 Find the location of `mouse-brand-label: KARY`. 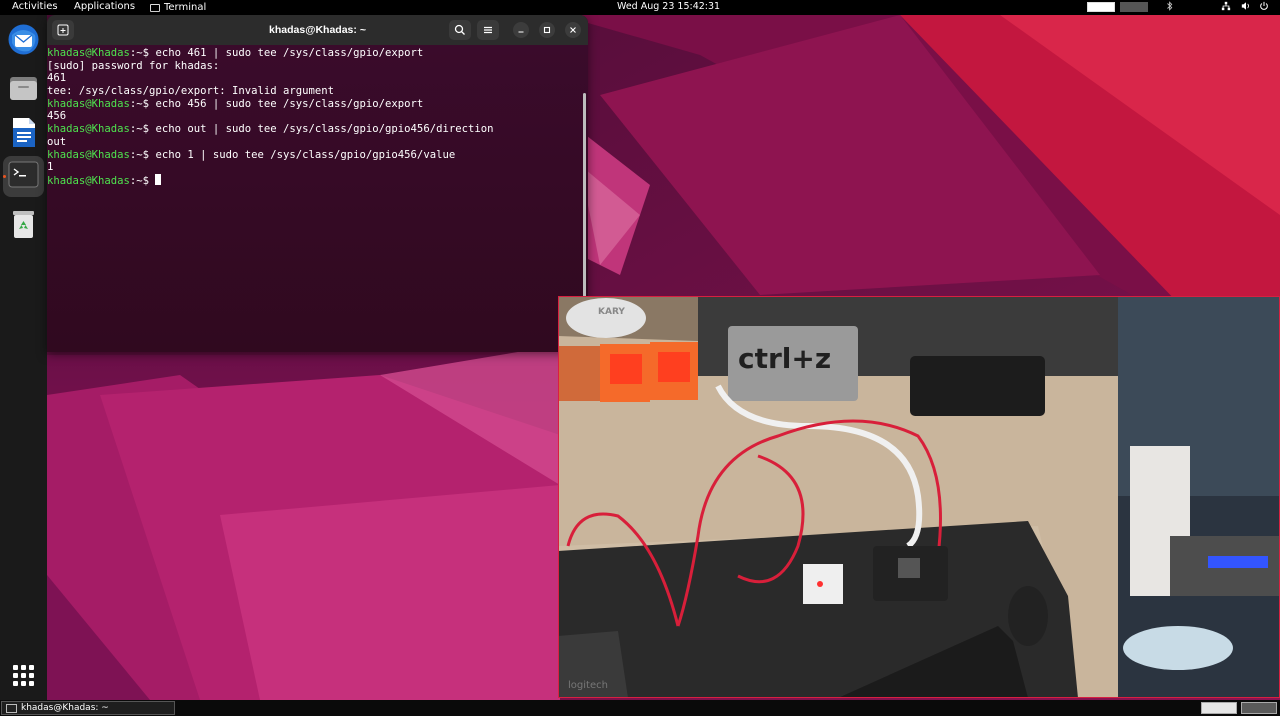

mouse-brand-label: KARY is located at coordinates (611, 312).